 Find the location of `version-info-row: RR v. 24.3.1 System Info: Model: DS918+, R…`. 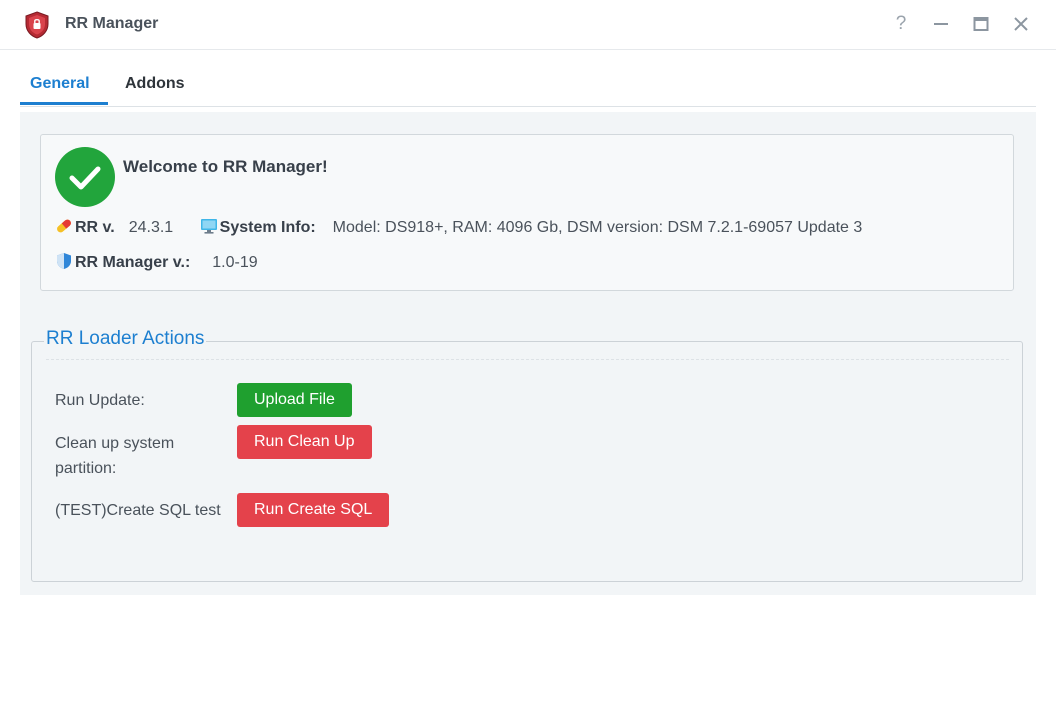

version-info-row: RR v. 24.3.1 System Info: Model: DS918+, R… is located at coordinates (458, 227).